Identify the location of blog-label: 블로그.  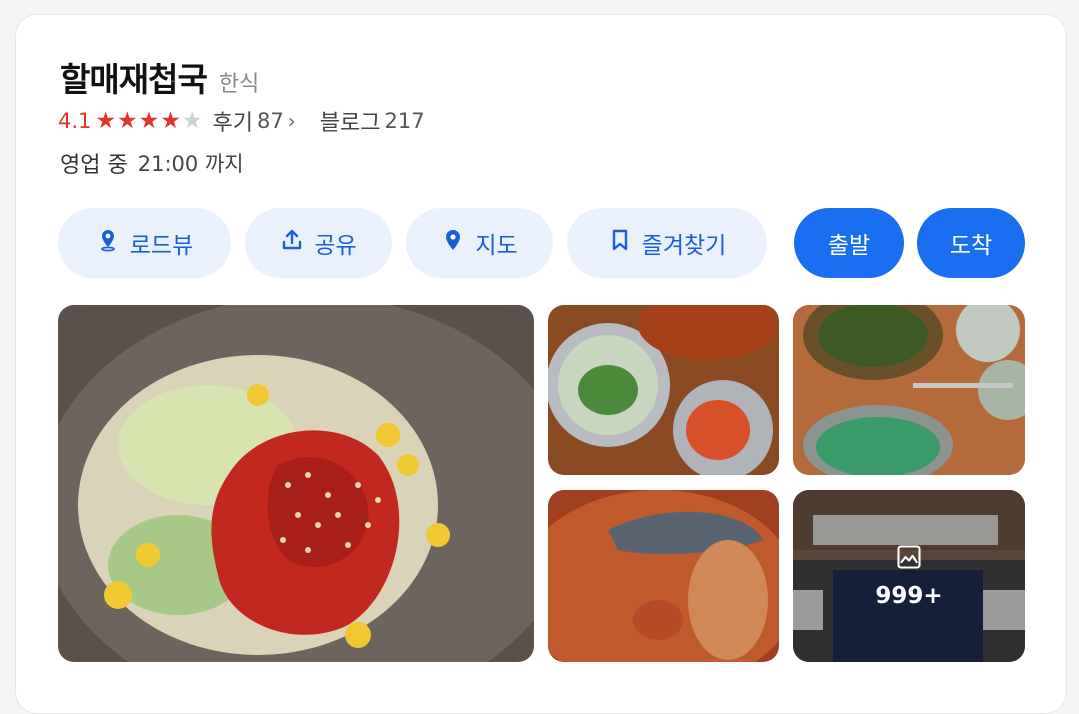
(350, 123).